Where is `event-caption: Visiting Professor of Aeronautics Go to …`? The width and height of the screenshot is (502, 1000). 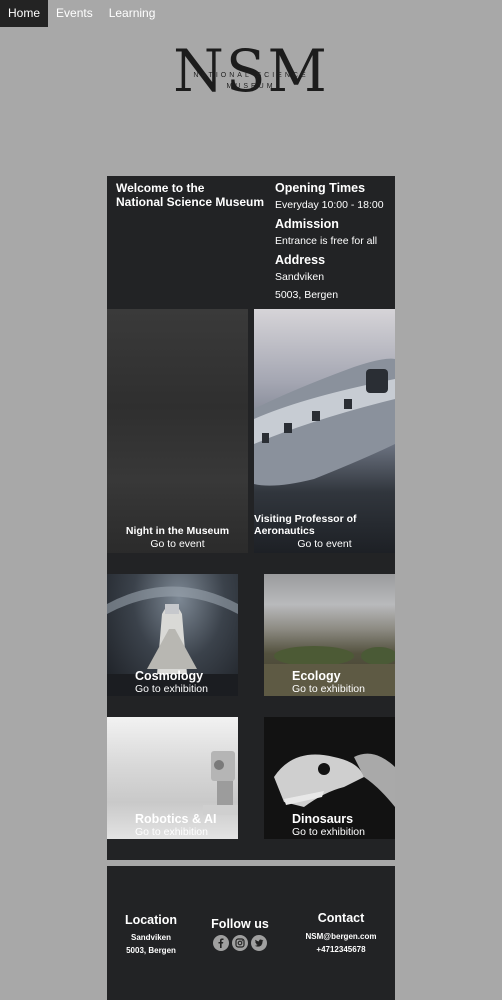
event-caption: Visiting Professor of Aeronautics Go to … is located at coordinates (324, 533).